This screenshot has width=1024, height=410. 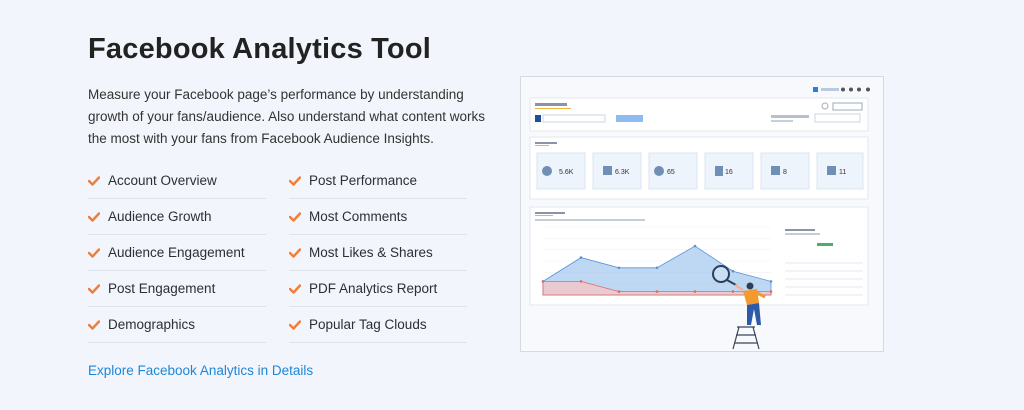 What do you see at coordinates (566, 172) in the screenshot?
I see `svg-text: 5.6K` at bounding box center [566, 172].